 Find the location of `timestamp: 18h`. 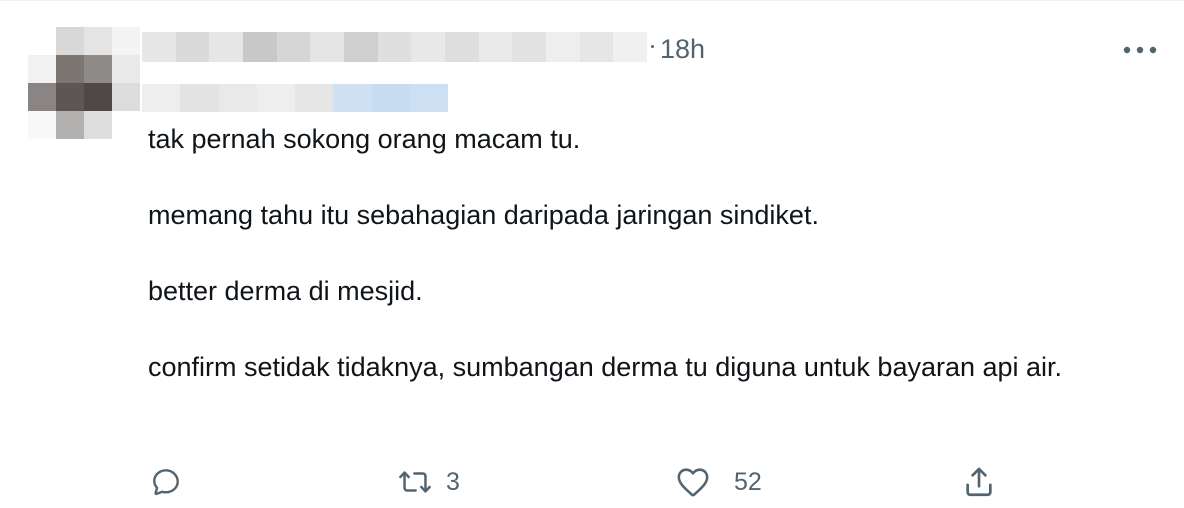

timestamp: 18h is located at coordinates (682, 49).